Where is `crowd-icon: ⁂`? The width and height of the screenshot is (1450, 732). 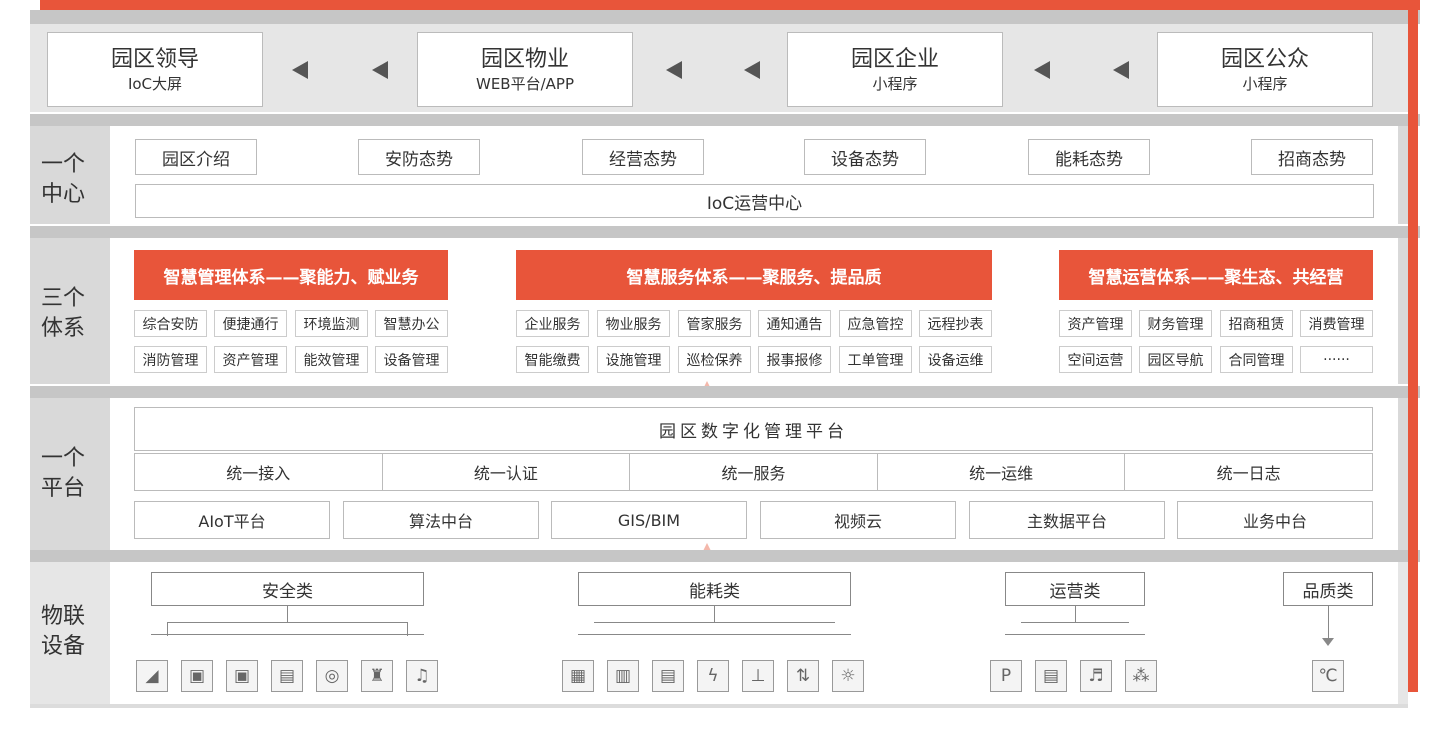
crowd-icon: ⁂ is located at coordinates (1141, 676).